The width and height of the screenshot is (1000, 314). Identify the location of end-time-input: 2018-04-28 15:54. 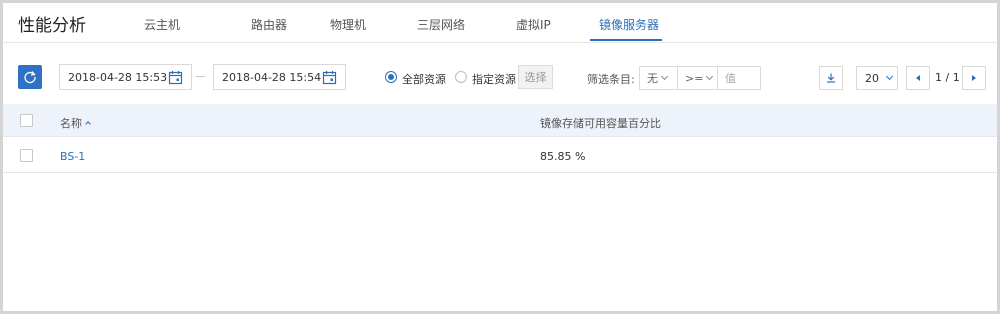
(279, 77).